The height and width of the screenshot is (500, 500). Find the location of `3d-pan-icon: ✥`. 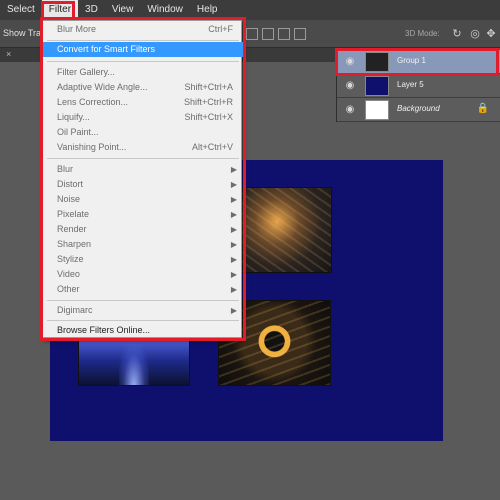

3d-pan-icon: ✥ is located at coordinates (491, 34).